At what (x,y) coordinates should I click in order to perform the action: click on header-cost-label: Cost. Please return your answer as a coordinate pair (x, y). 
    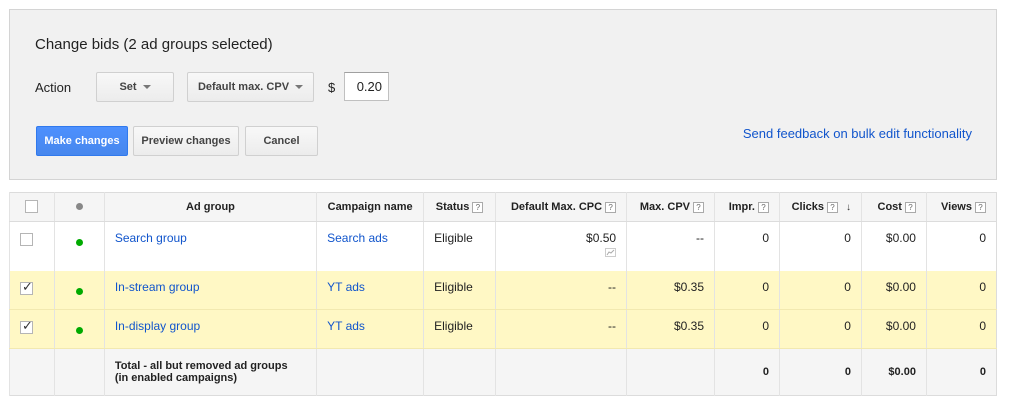
    Looking at the image, I should click on (889, 207).